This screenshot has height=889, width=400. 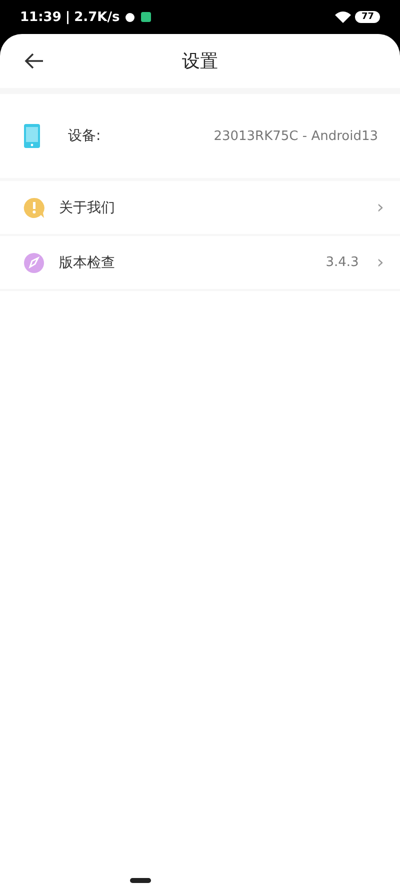 I want to click on version-value: 3.4.3, so click(x=342, y=262).